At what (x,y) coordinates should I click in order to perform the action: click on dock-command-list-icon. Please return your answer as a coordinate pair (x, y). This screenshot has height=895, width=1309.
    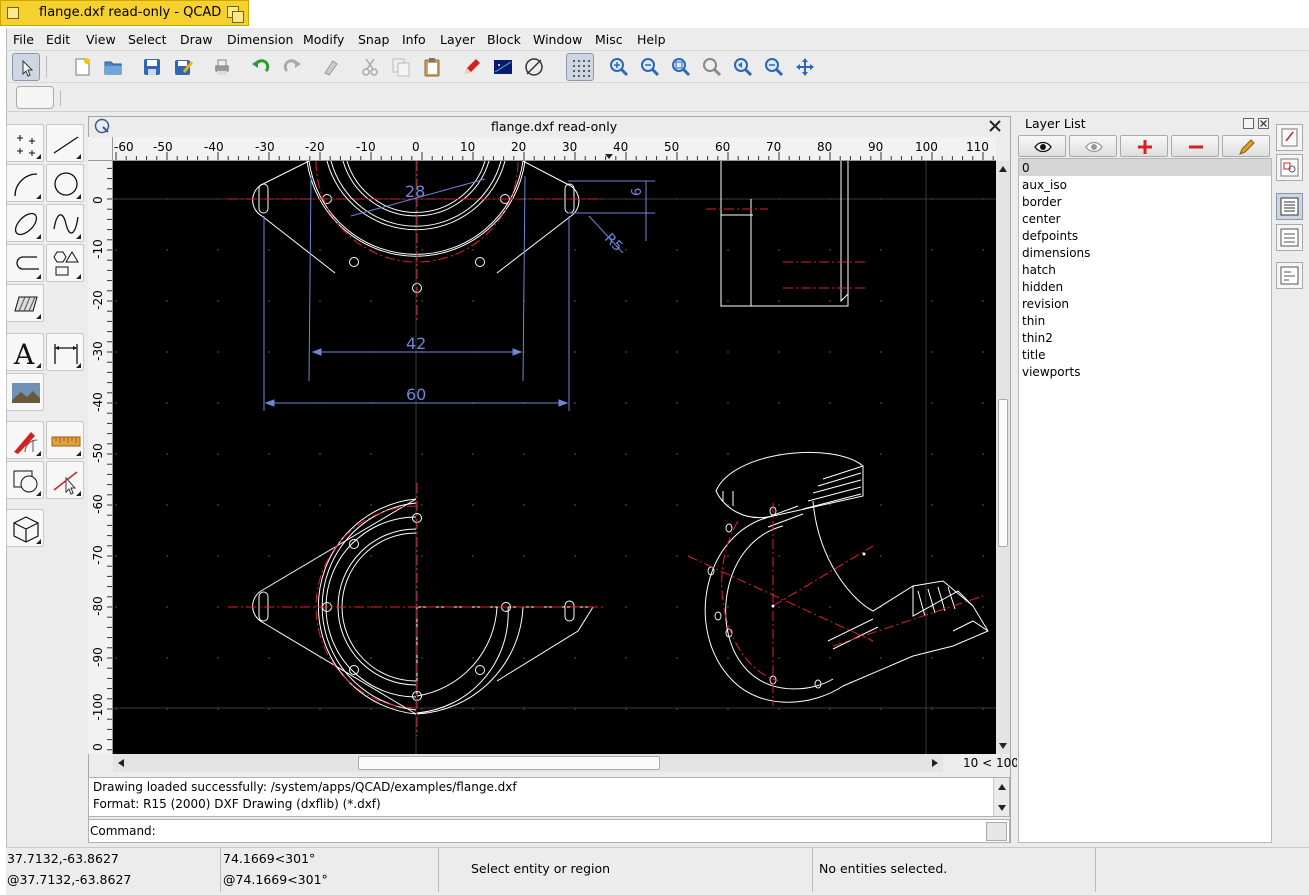
    Looking at the image, I should click on (1289, 275).